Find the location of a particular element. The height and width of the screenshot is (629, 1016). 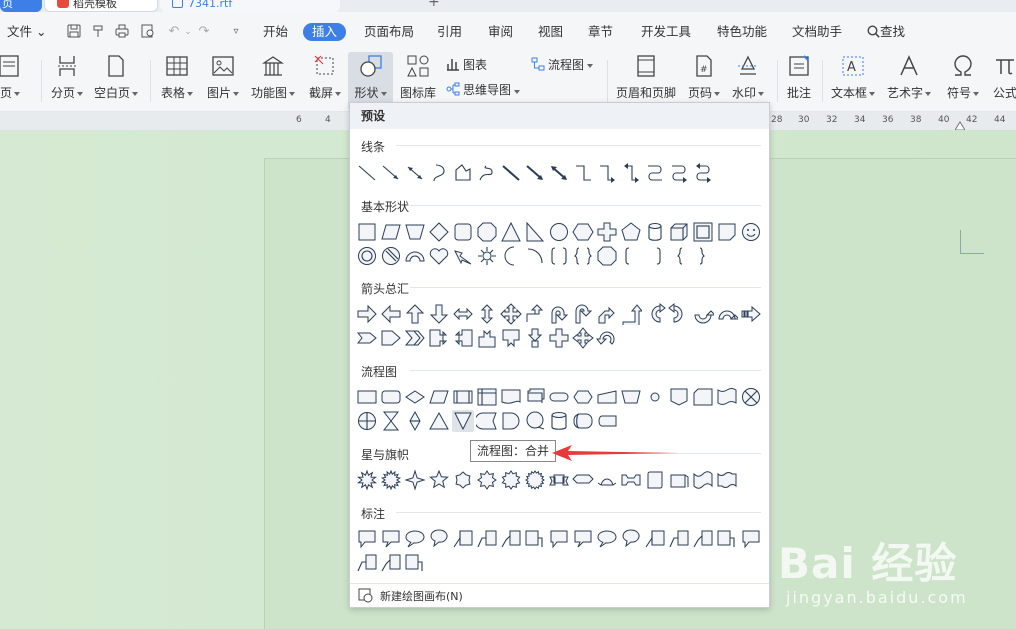

menu-item-features: 特色功能 is located at coordinates (742, 32).